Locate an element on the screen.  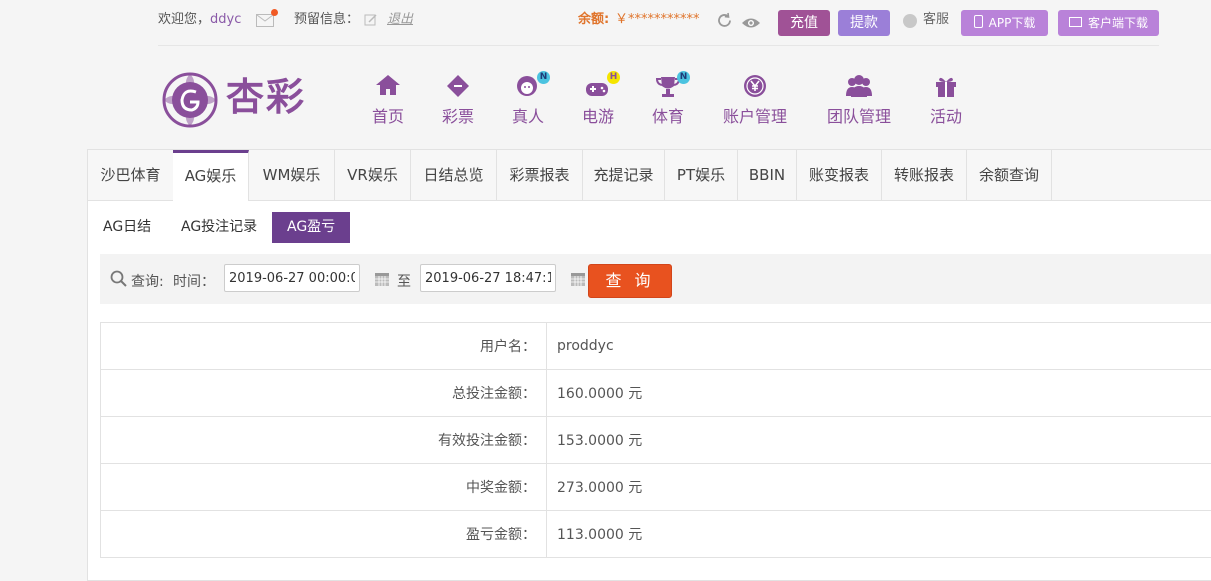
tab-transfer-report: 转账报表 is located at coordinates (924, 175).